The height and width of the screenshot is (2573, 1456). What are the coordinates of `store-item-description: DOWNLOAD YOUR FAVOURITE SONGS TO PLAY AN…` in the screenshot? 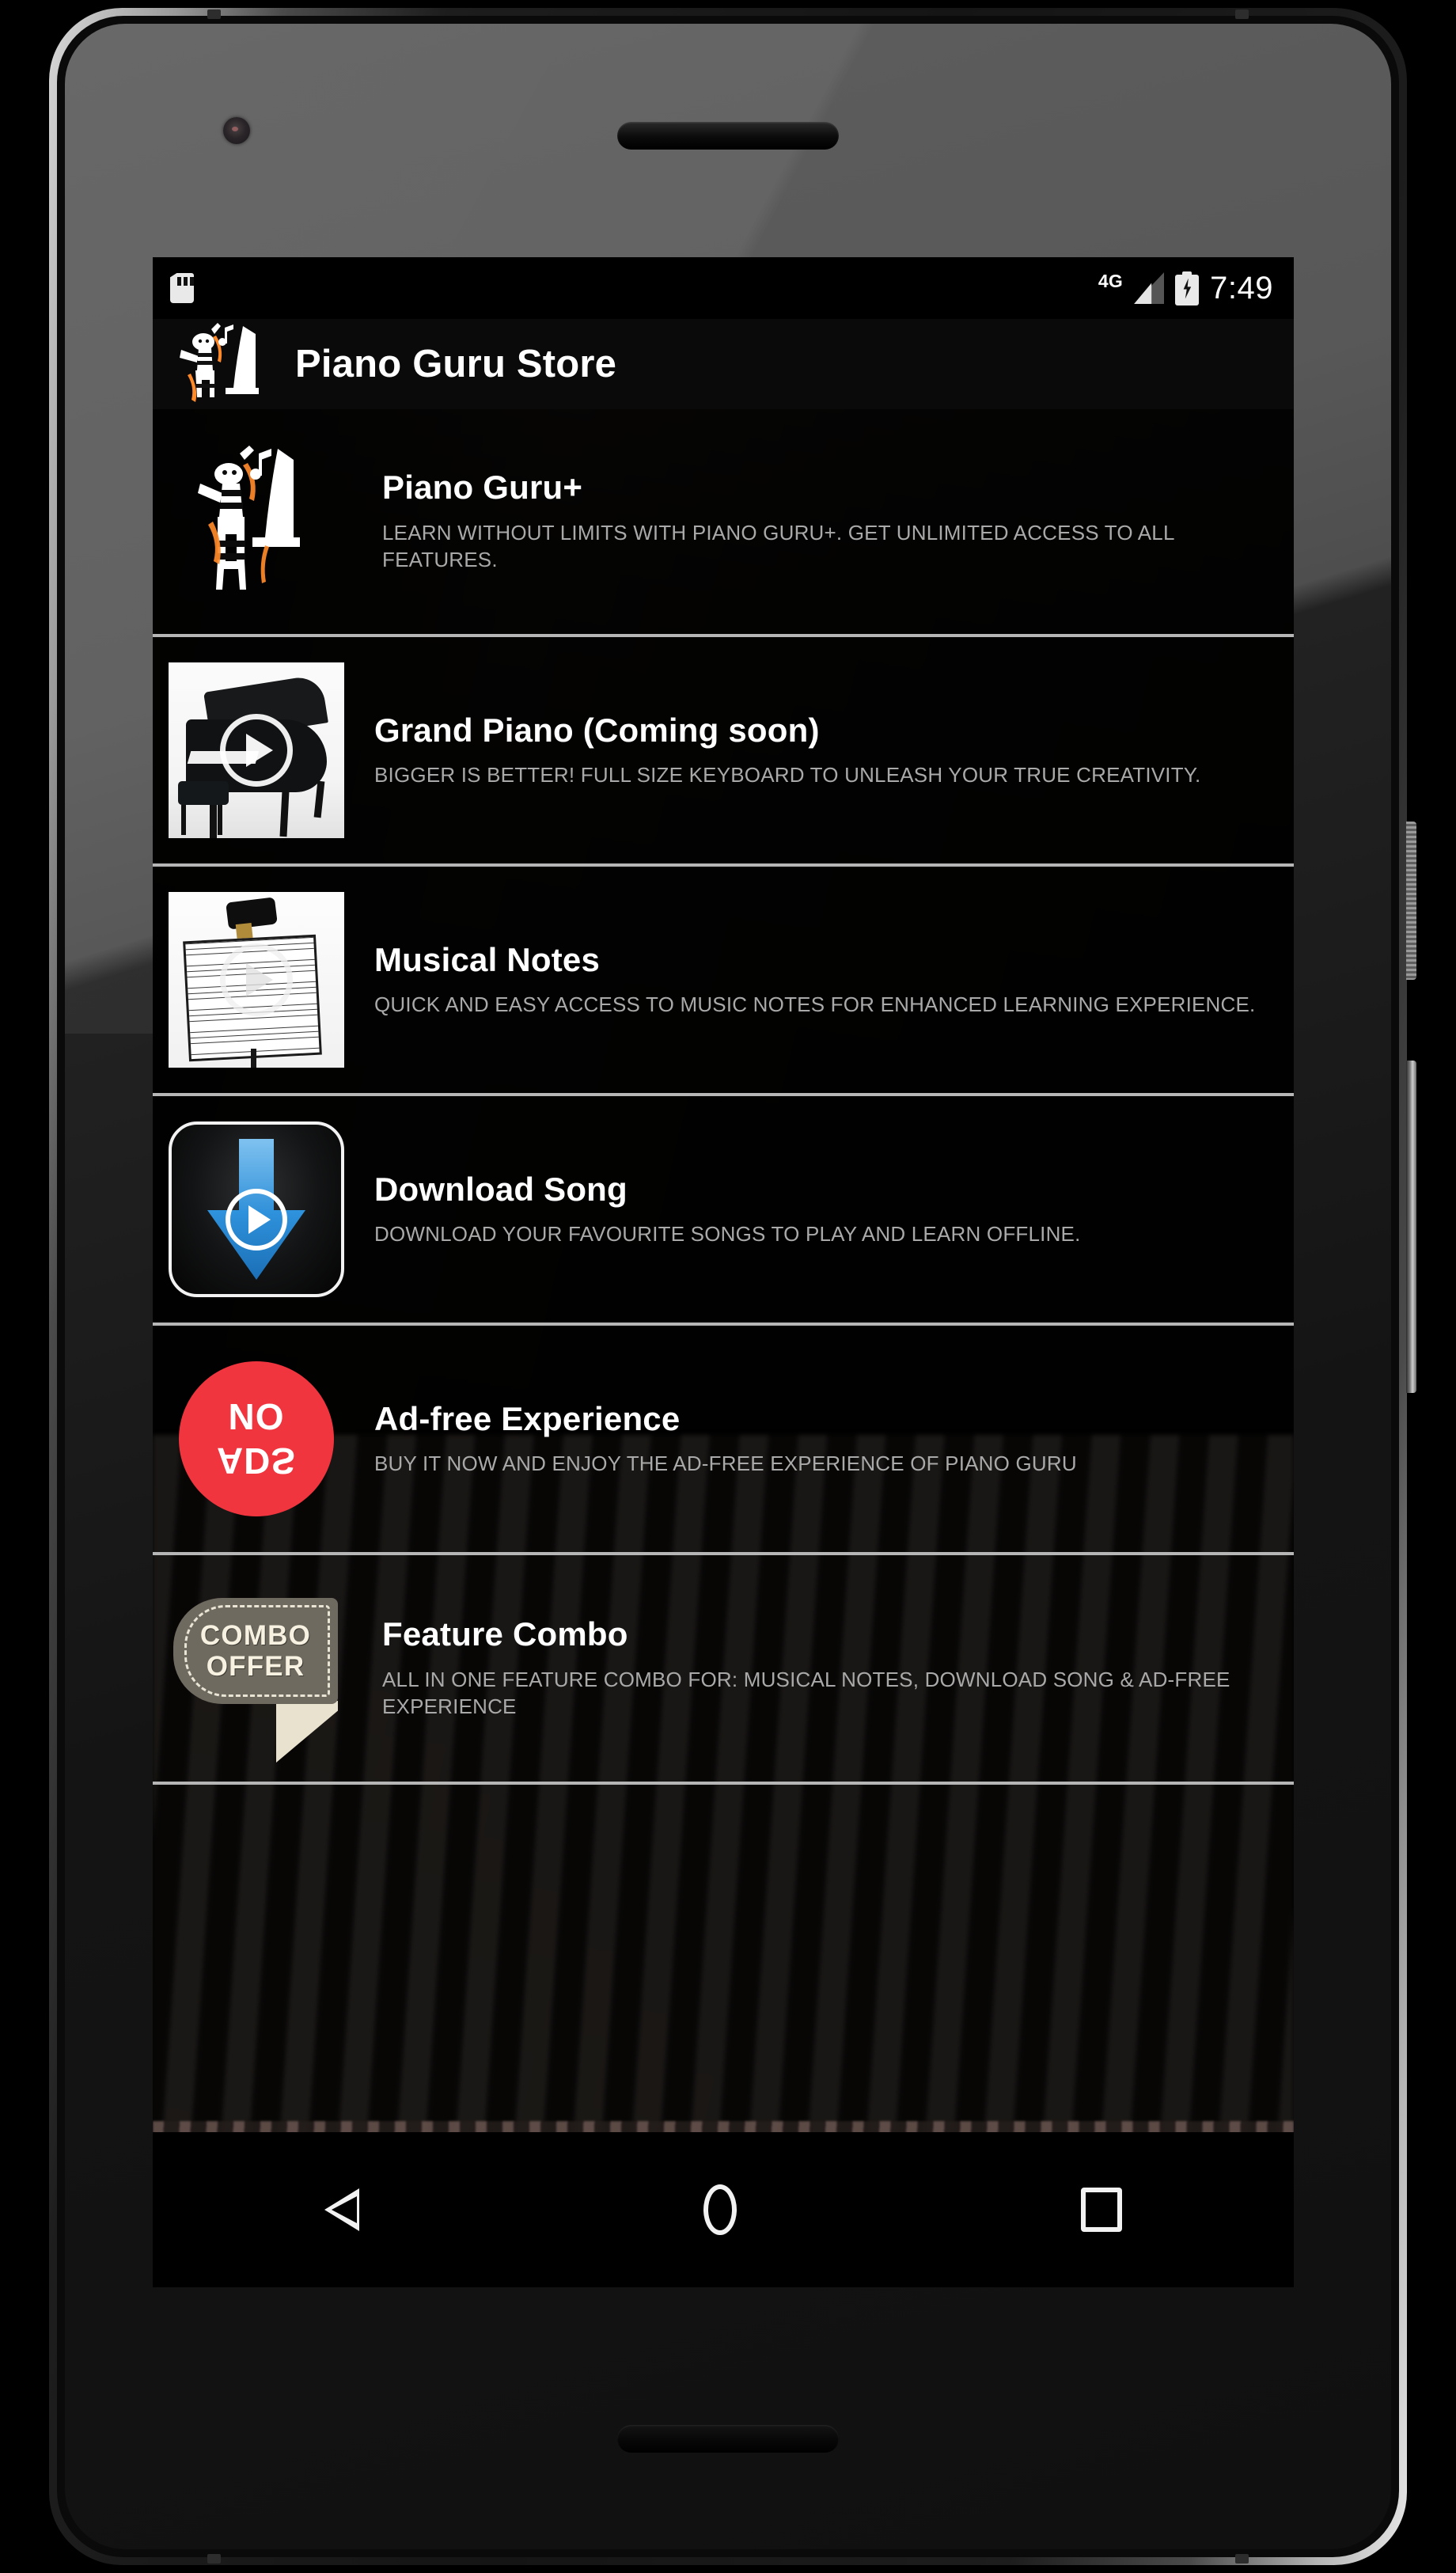 It's located at (727, 1233).